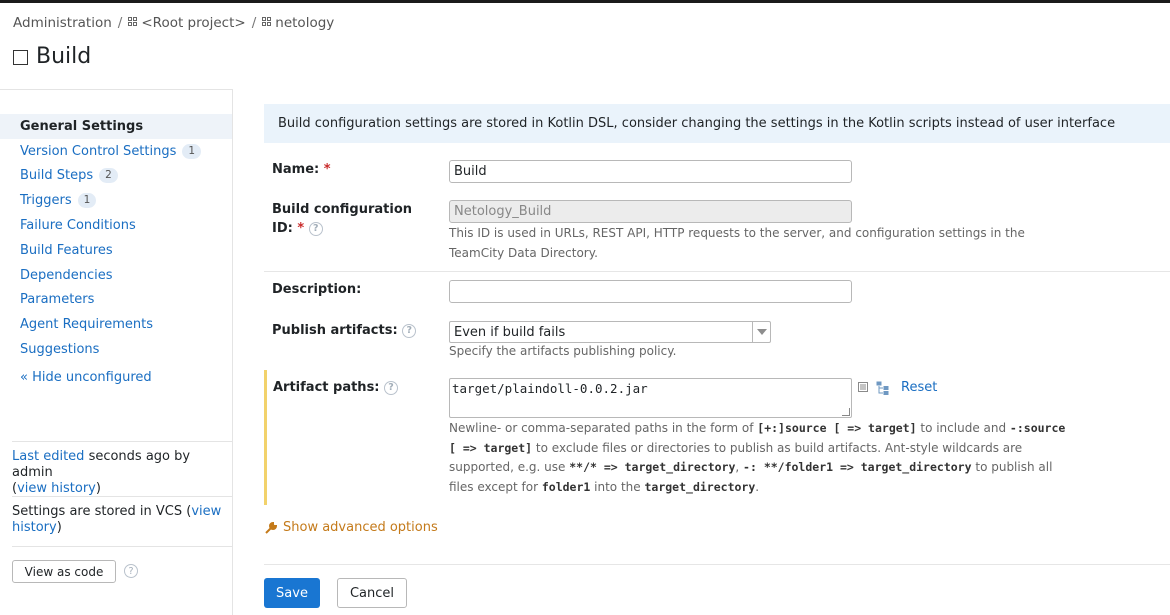  Describe the element at coordinates (652, 467) in the screenshot. I see `note-code: **/* => target_directory` at that location.